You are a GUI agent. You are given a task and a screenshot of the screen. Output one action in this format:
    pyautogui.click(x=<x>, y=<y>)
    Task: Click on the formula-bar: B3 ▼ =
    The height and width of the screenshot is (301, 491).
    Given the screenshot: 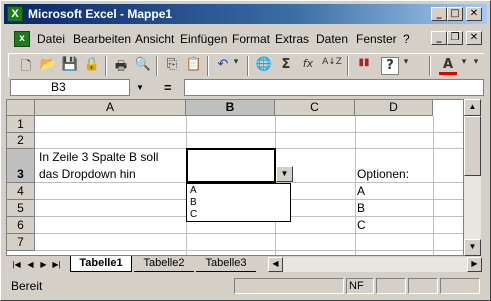 What is the action you would take?
    pyautogui.click(x=246, y=88)
    